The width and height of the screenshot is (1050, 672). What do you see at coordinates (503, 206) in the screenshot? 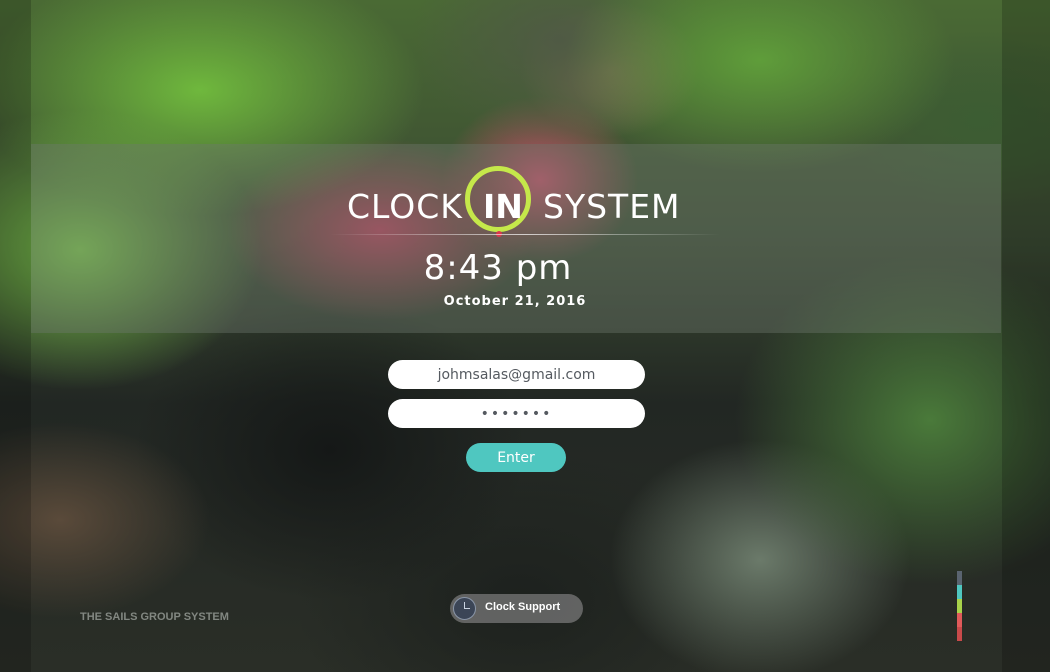
I see `logo-word-in: IN` at bounding box center [503, 206].